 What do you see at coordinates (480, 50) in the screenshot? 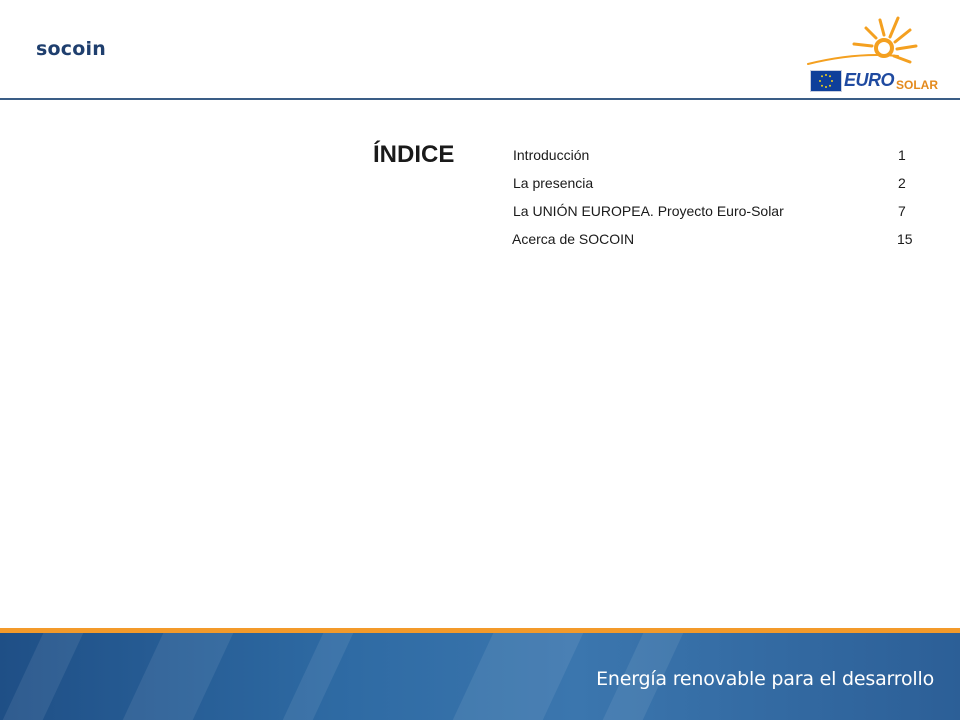
I see `header: socoin EURO SOLAR` at bounding box center [480, 50].